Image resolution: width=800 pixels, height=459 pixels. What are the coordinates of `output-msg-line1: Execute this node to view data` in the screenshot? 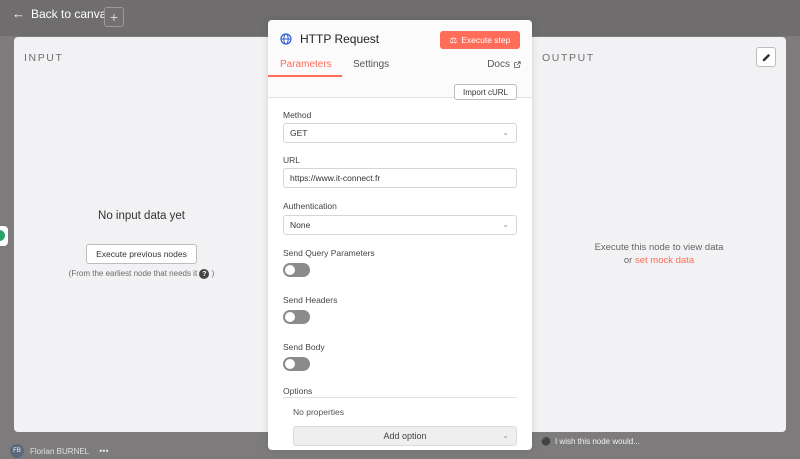 It's located at (659, 247).